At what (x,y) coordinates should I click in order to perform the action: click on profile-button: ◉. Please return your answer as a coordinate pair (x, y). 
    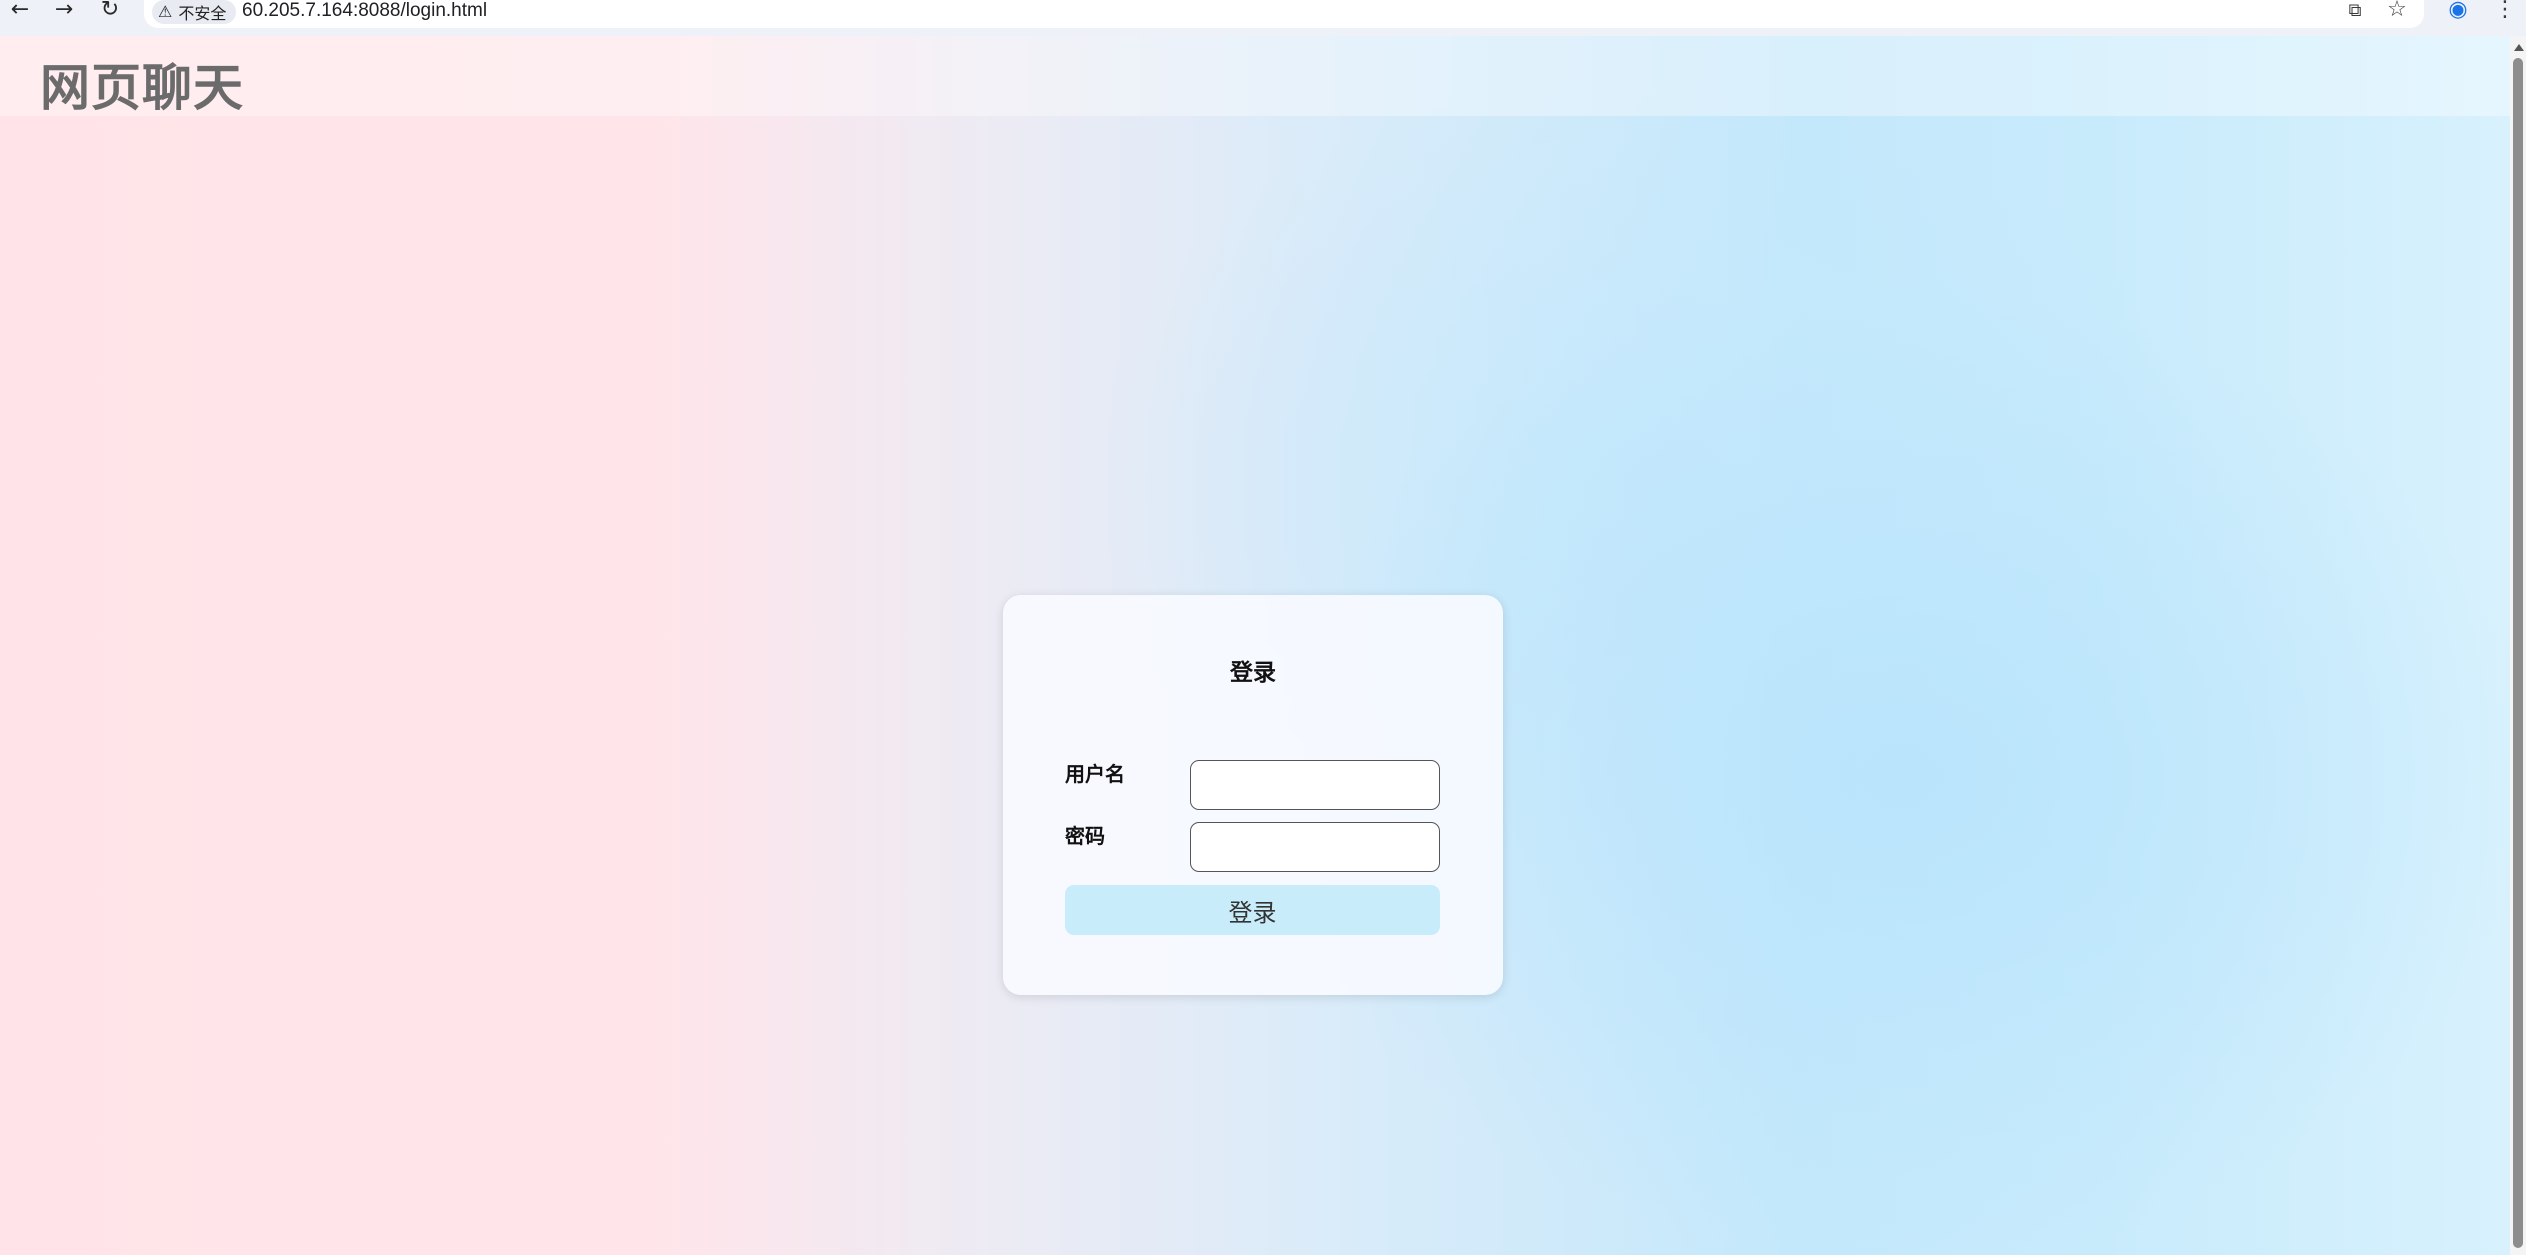
    Looking at the image, I should click on (2458, 12).